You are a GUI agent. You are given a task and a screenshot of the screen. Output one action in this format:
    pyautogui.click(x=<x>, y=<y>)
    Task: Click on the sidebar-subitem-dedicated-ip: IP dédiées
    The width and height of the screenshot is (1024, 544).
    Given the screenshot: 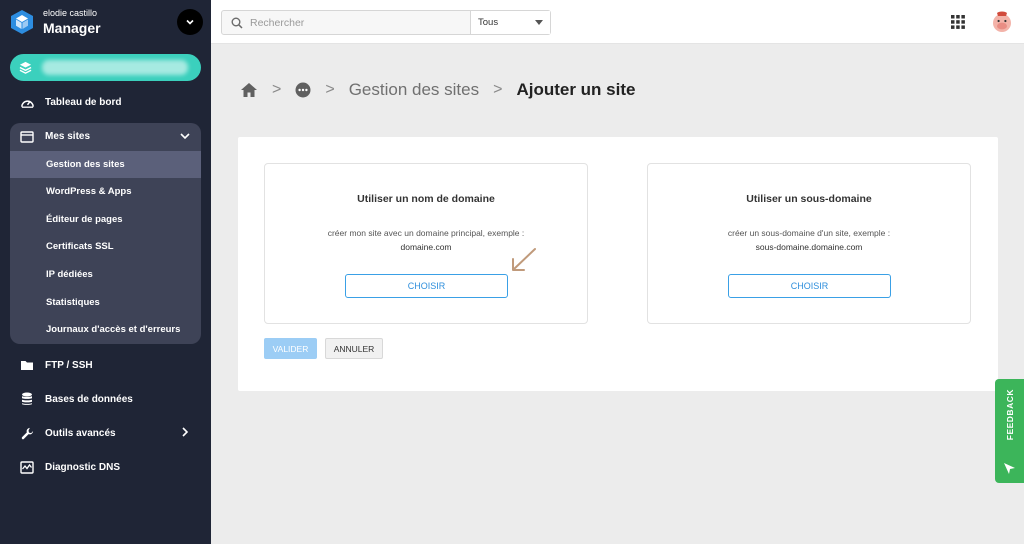 What is the action you would take?
    pyautogui.click(x=105, y=274)
    